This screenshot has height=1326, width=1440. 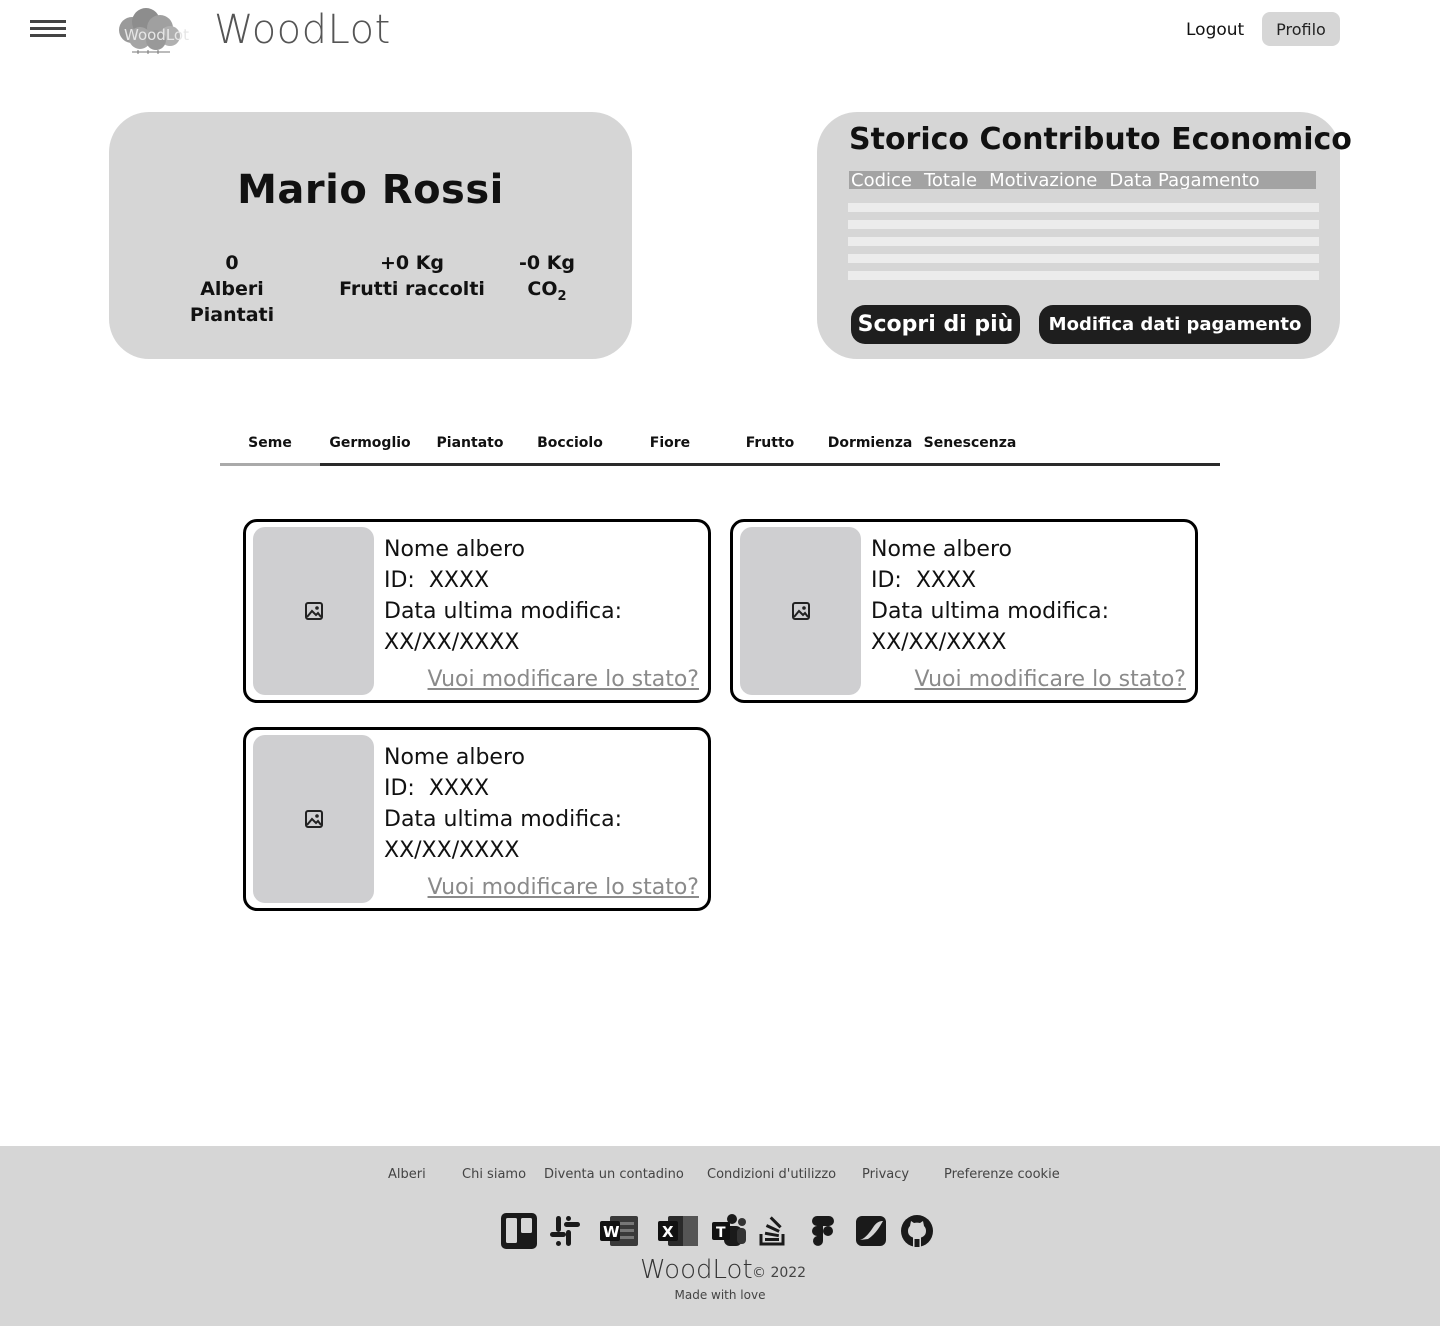 I want to click on svg-text: T, so click(x=721, y=1233).